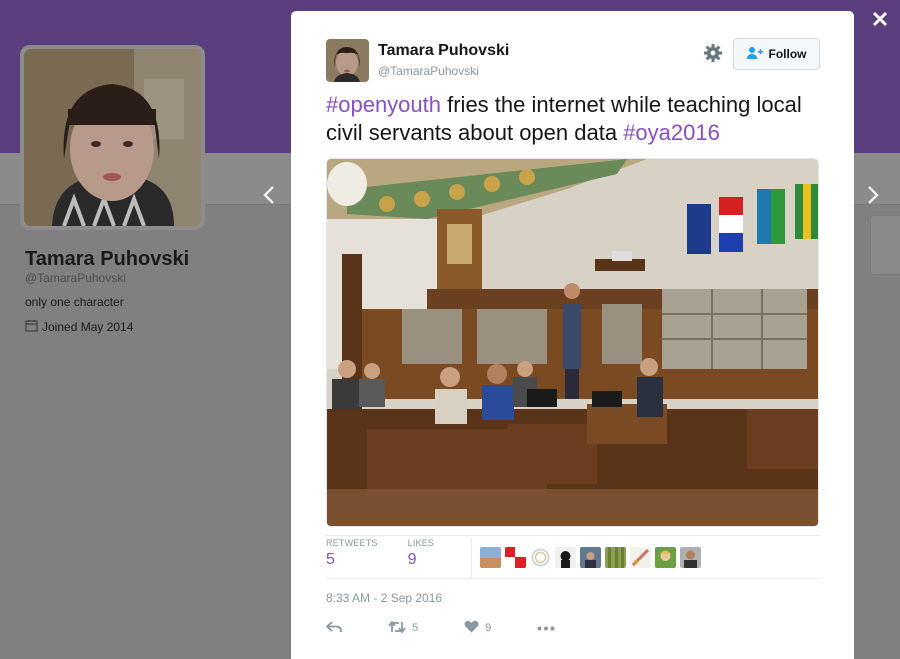 Image resolution: width=900 pixels, height=659 pixels. I want to click on likers-avatars, so click(590, 557).